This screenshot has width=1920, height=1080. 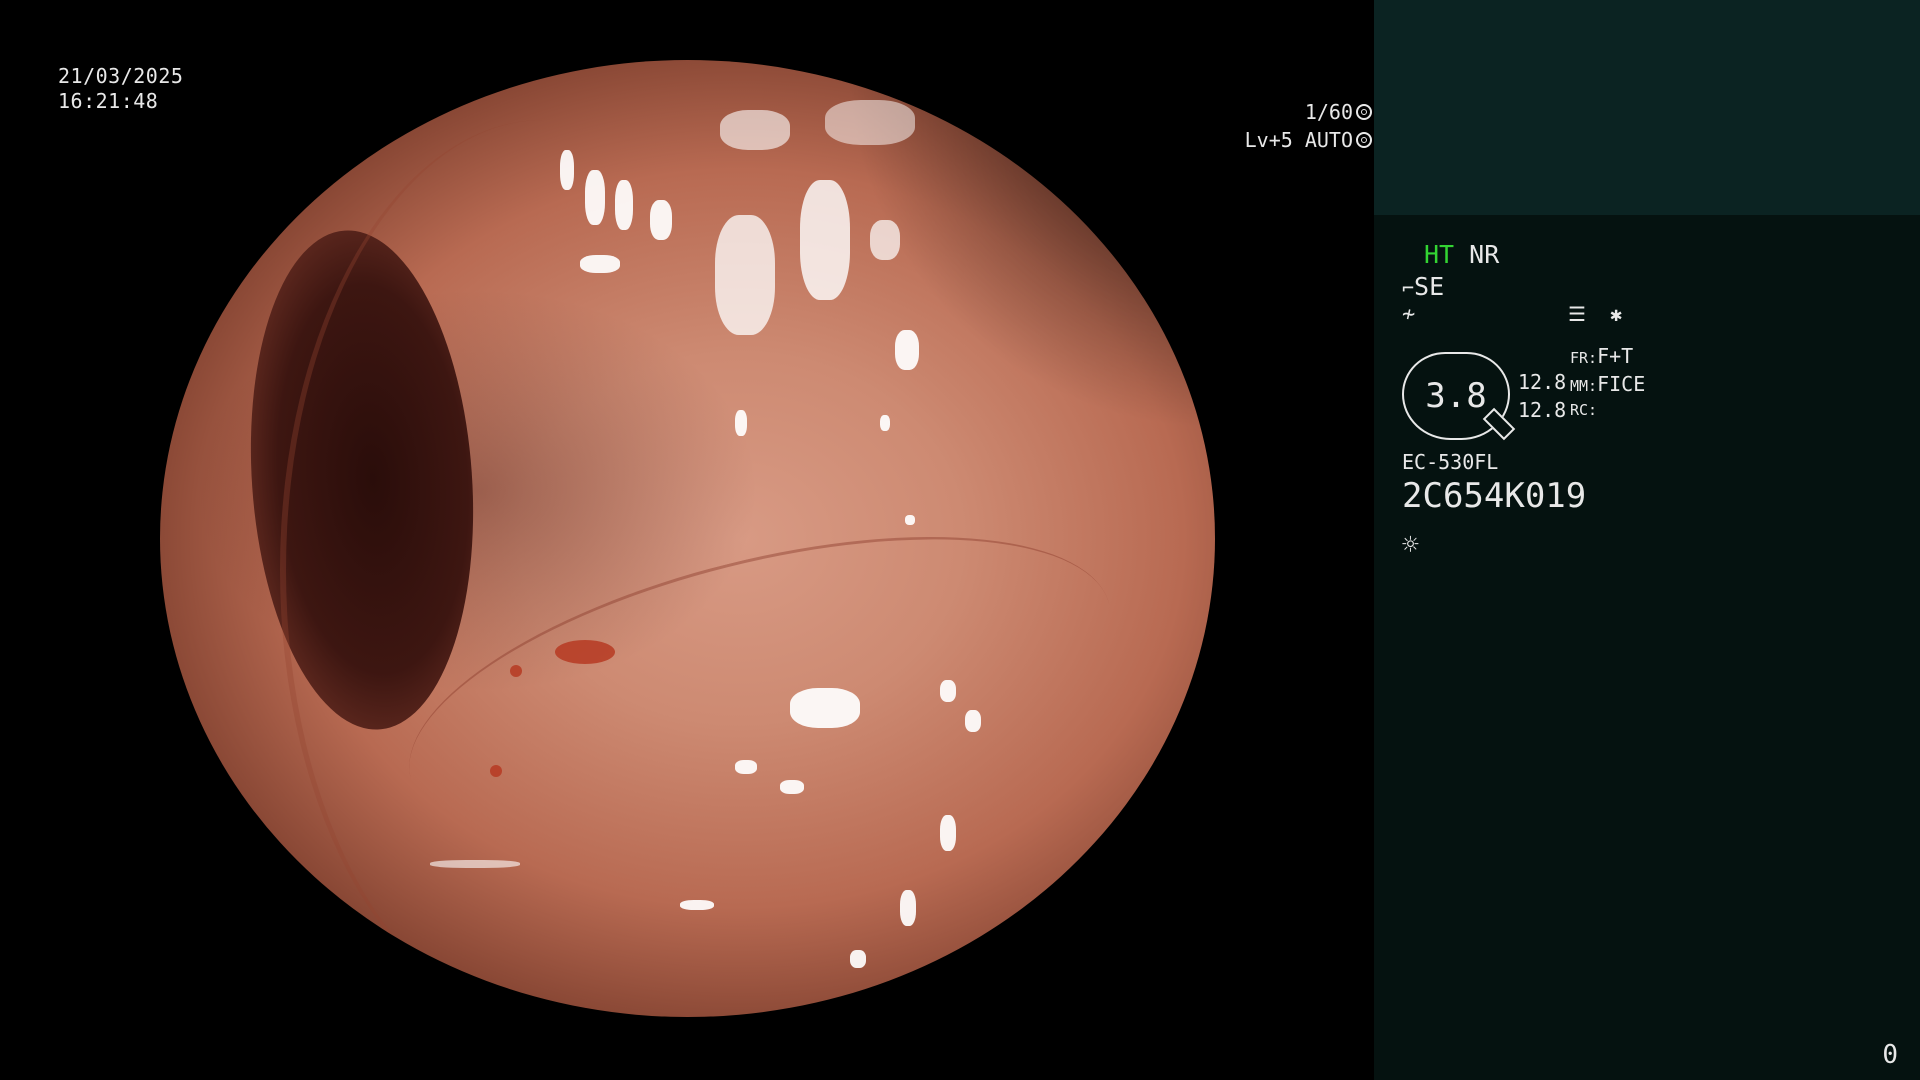 What do you see at coordinates (1429, 286) in the screenshot?
I see `se-indicator: SE` at bounding box center [1429, 286].